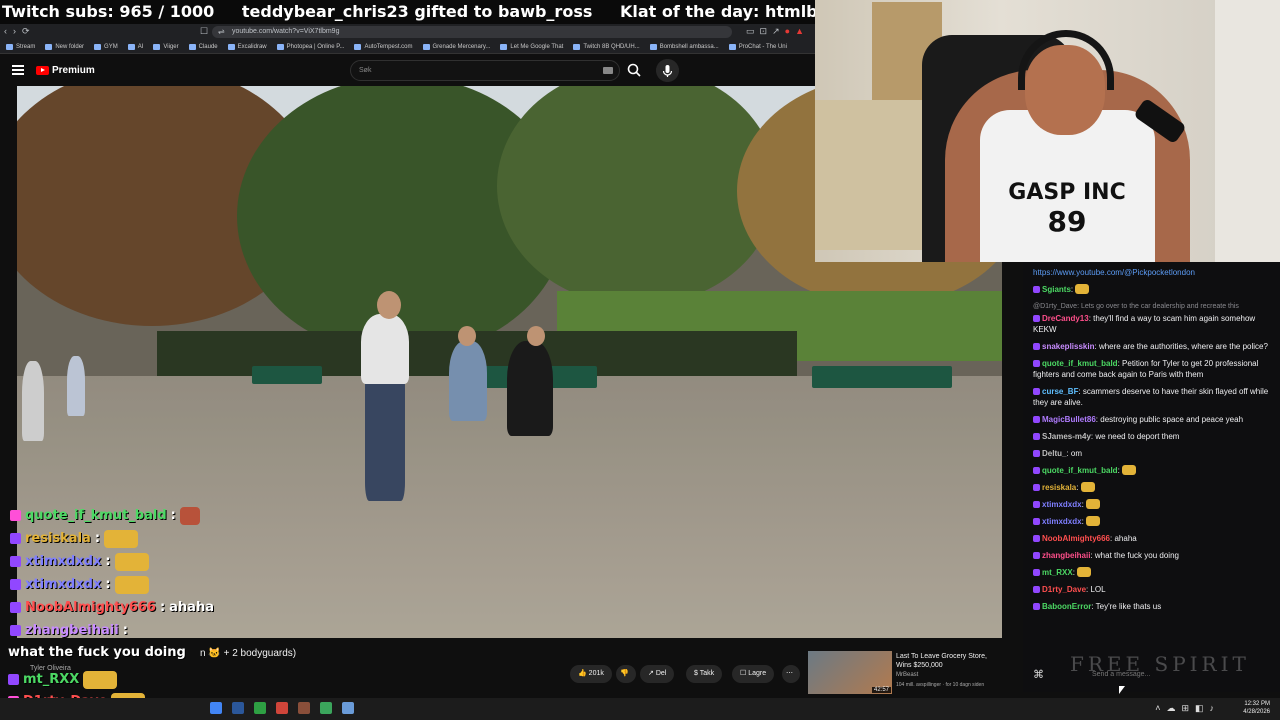  What do you see at coordinates (882, 690) in the screenshot?
I see `recommended-duration: 42:57` at bounding box center [882, 690].